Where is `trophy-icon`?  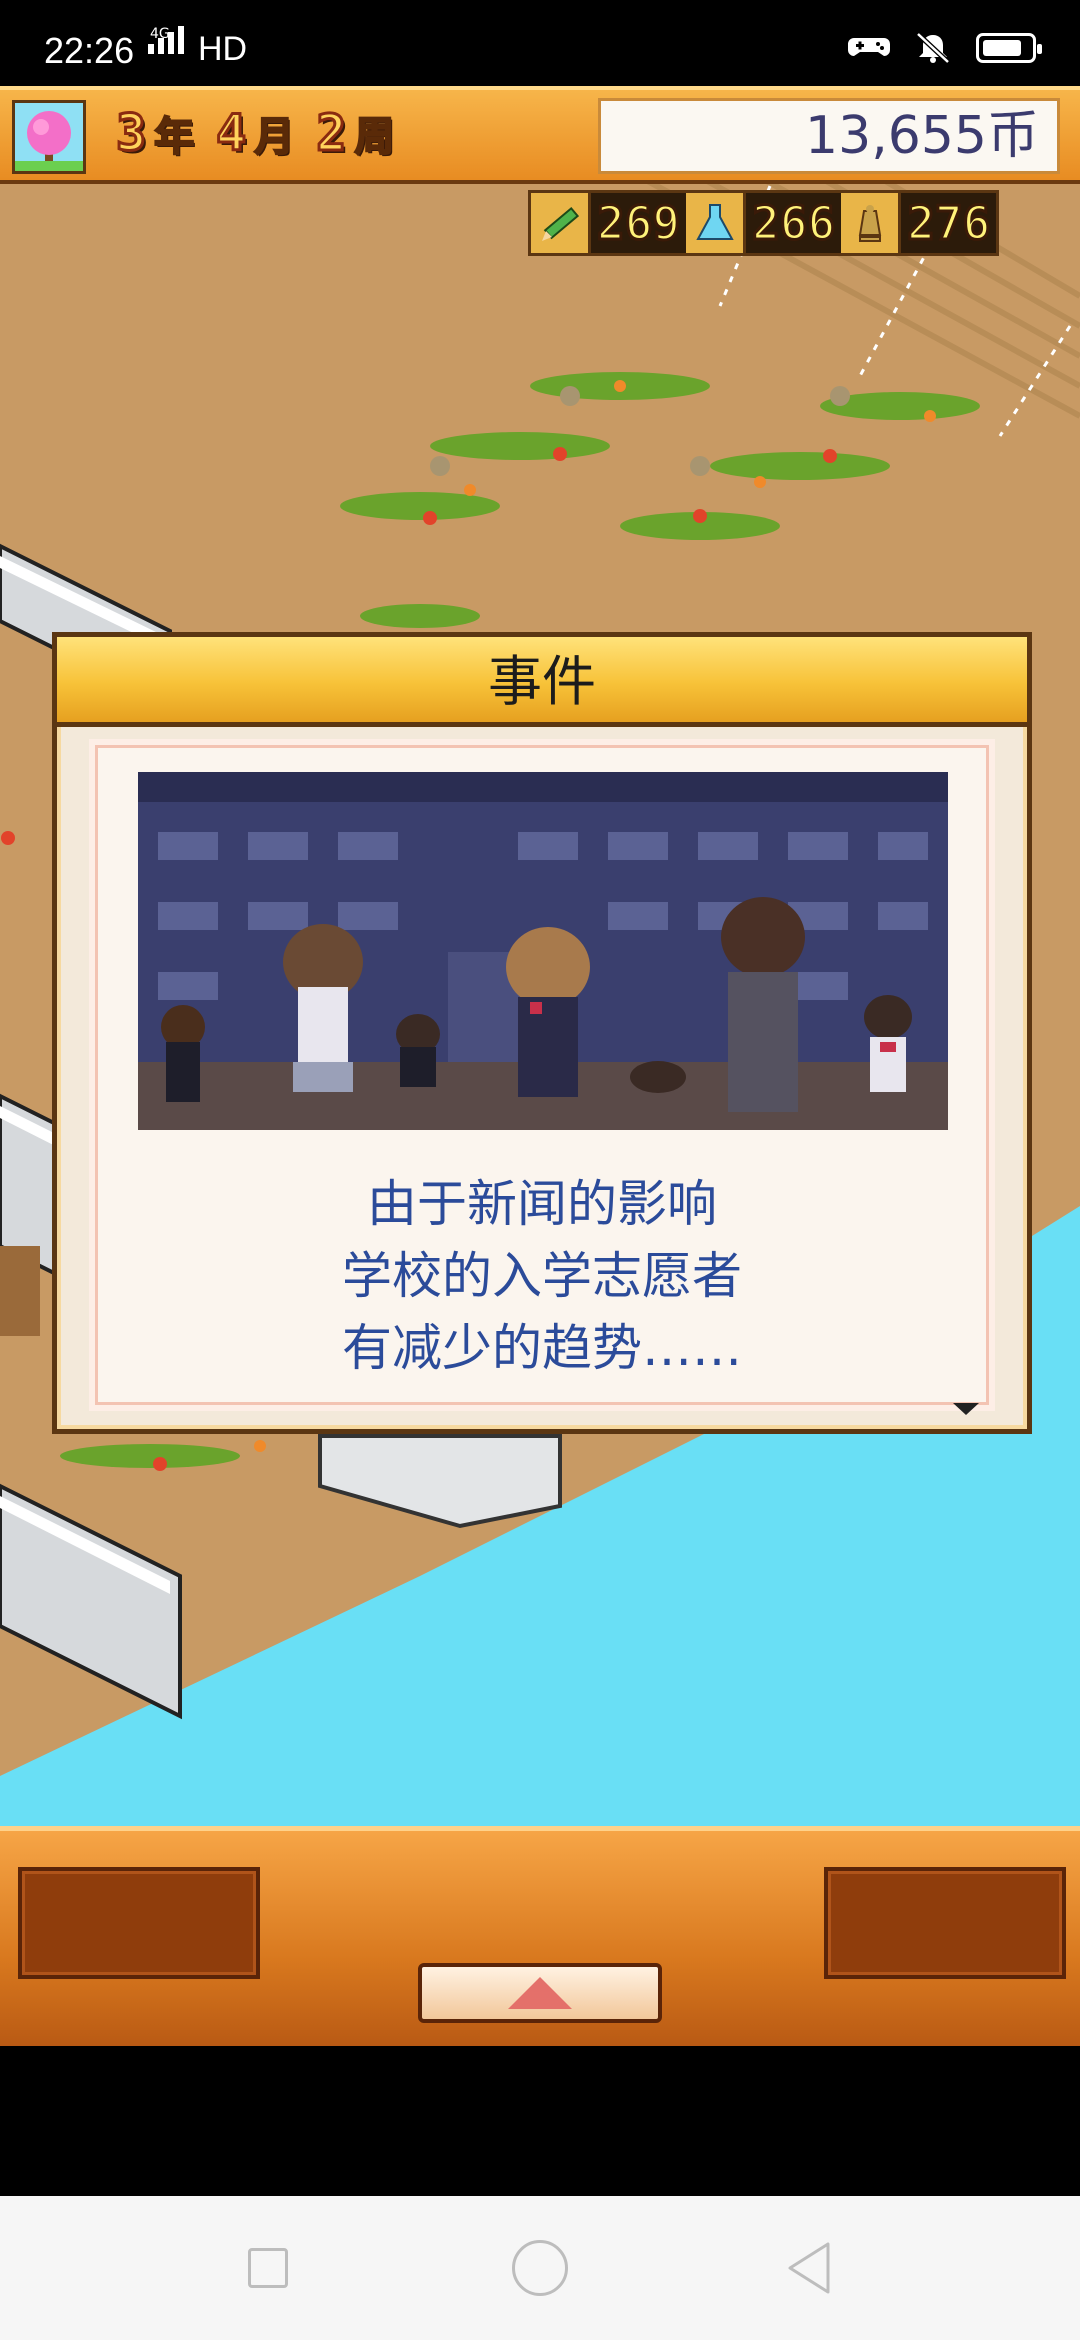
trophy-icon is located at coordinates (871, 223).